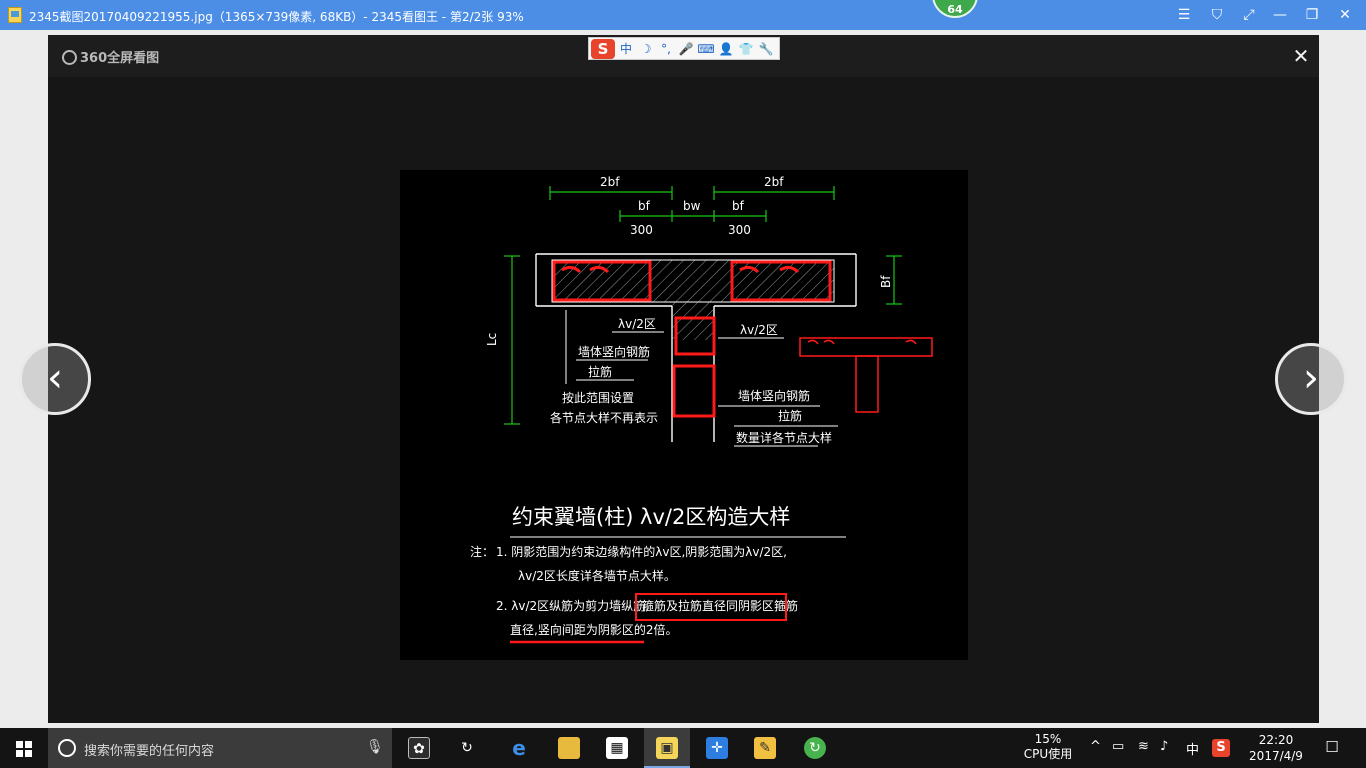 The image size is (1366, 768). I want to click on fullscreen-icon: ⤢, so click(1249, 15).